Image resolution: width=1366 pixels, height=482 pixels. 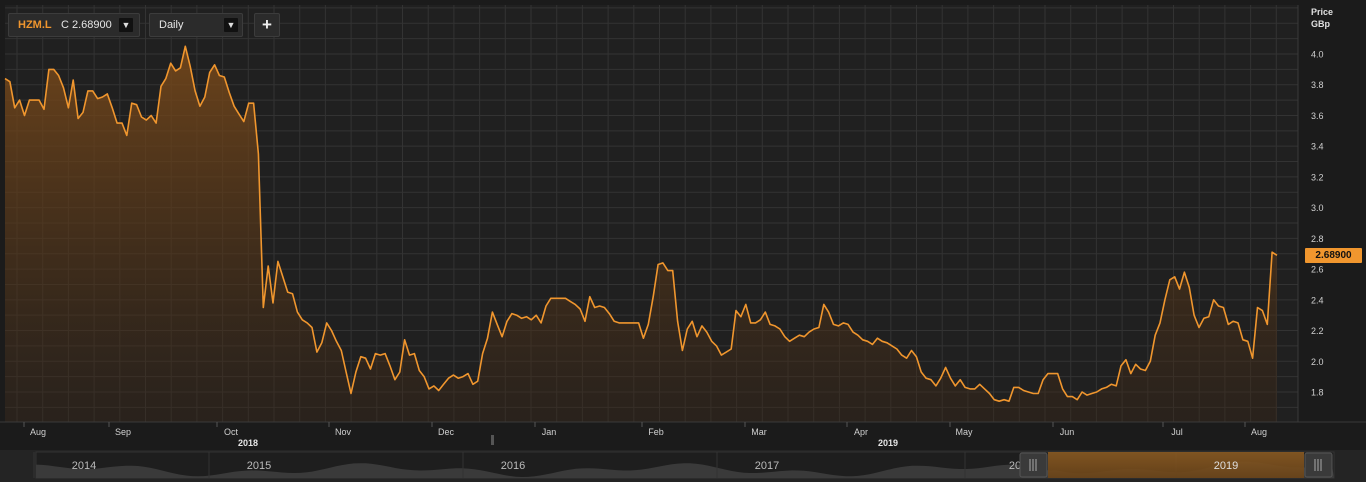 What do you see at coordinates (248, 443) in the screenshot?
I see `x-year-label: 2018` at bounding box center [248, 443].